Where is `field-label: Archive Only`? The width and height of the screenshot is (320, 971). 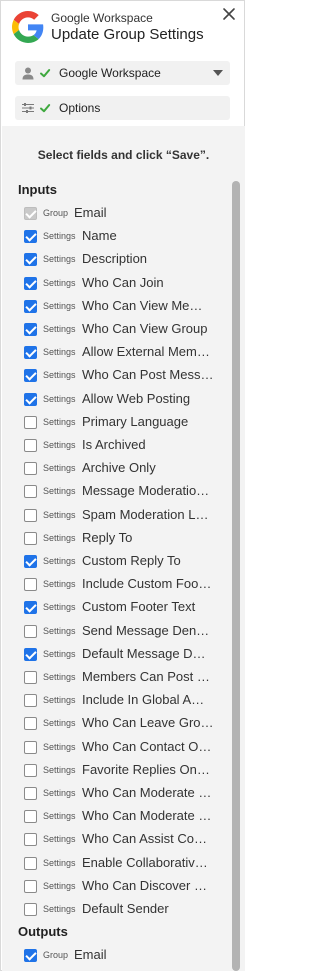 field-label: Archive Only is located at coordinates (119, 468).